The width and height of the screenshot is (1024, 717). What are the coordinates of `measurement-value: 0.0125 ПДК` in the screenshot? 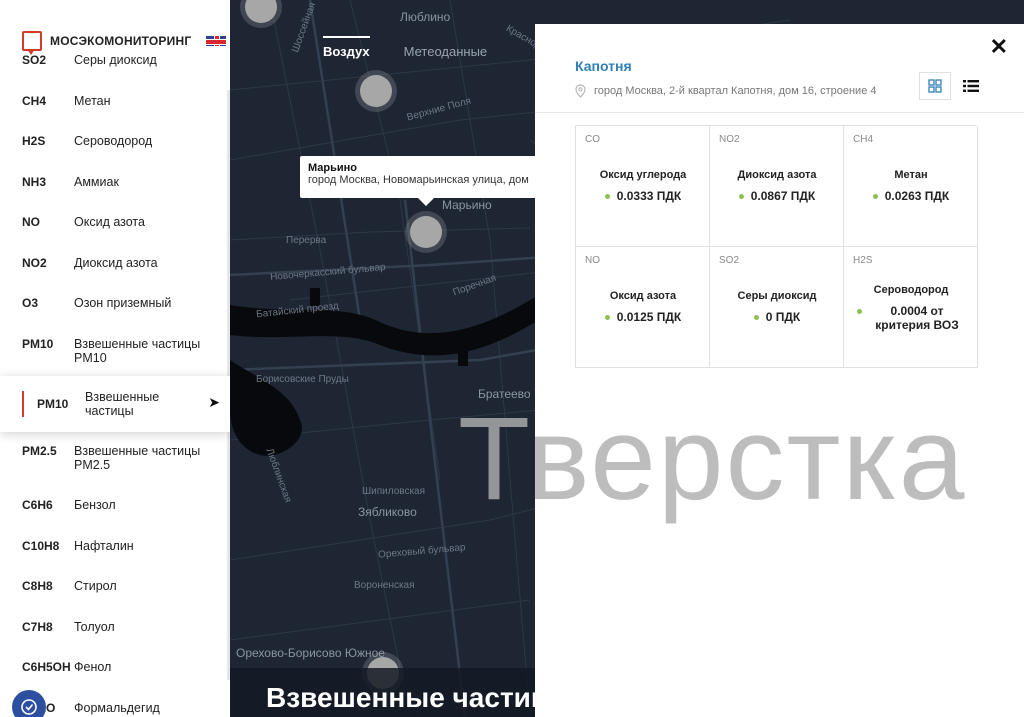 It's located at (643, 317).